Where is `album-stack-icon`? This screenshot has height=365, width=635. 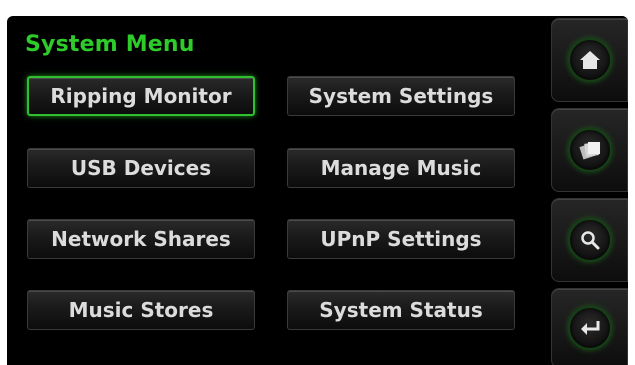 album-stack-icon is located at coordinates (589, 151).